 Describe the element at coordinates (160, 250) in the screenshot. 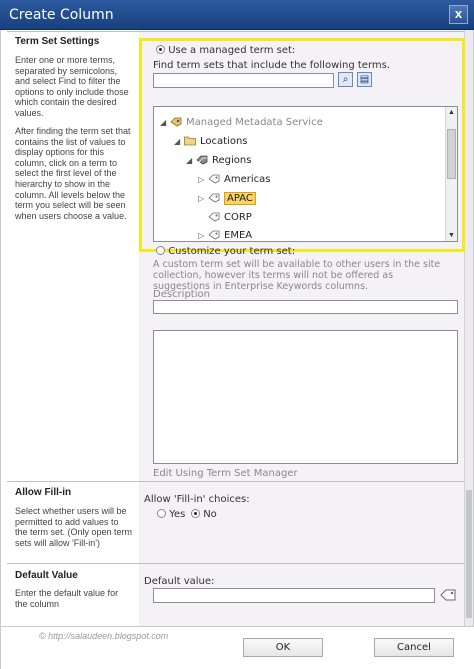

I see `customize-radio` at that location.